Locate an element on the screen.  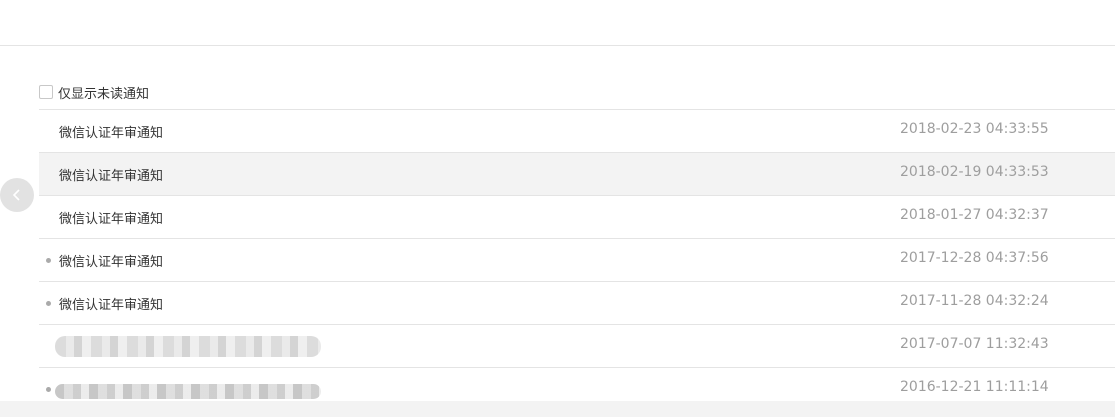
notification-row: 微信认证年审通知 2018-02-19 04:33:53 is located at coordinates (577, 174).